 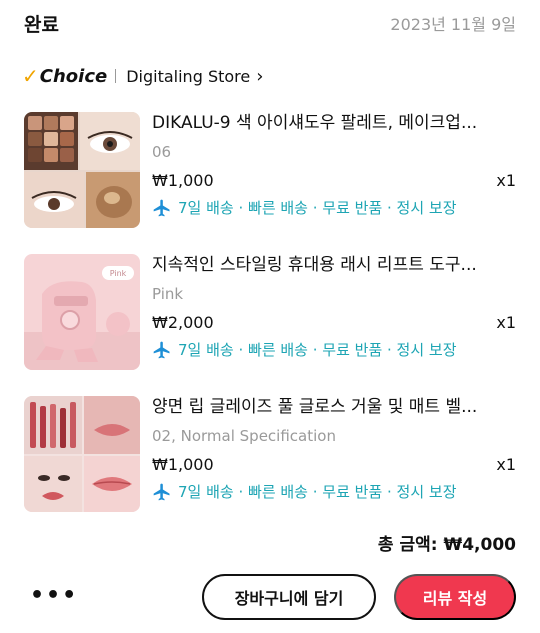 I want to click on lash-lift-tool-image: Pink, so click(x=82, y=312).